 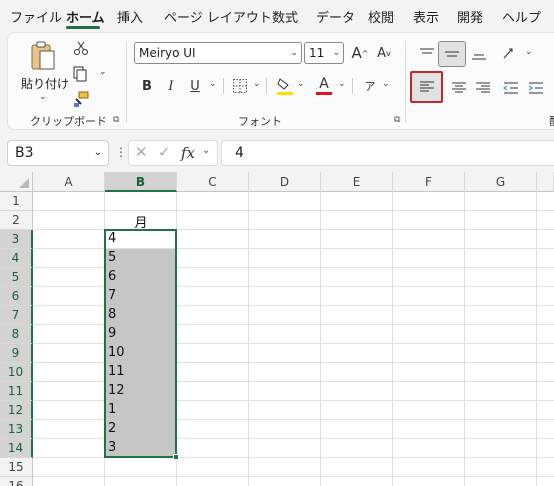 What do you see at coordinates (357, 182) in the screenshot?
I see `column-header-e: E` at bounding box center [357, 182].